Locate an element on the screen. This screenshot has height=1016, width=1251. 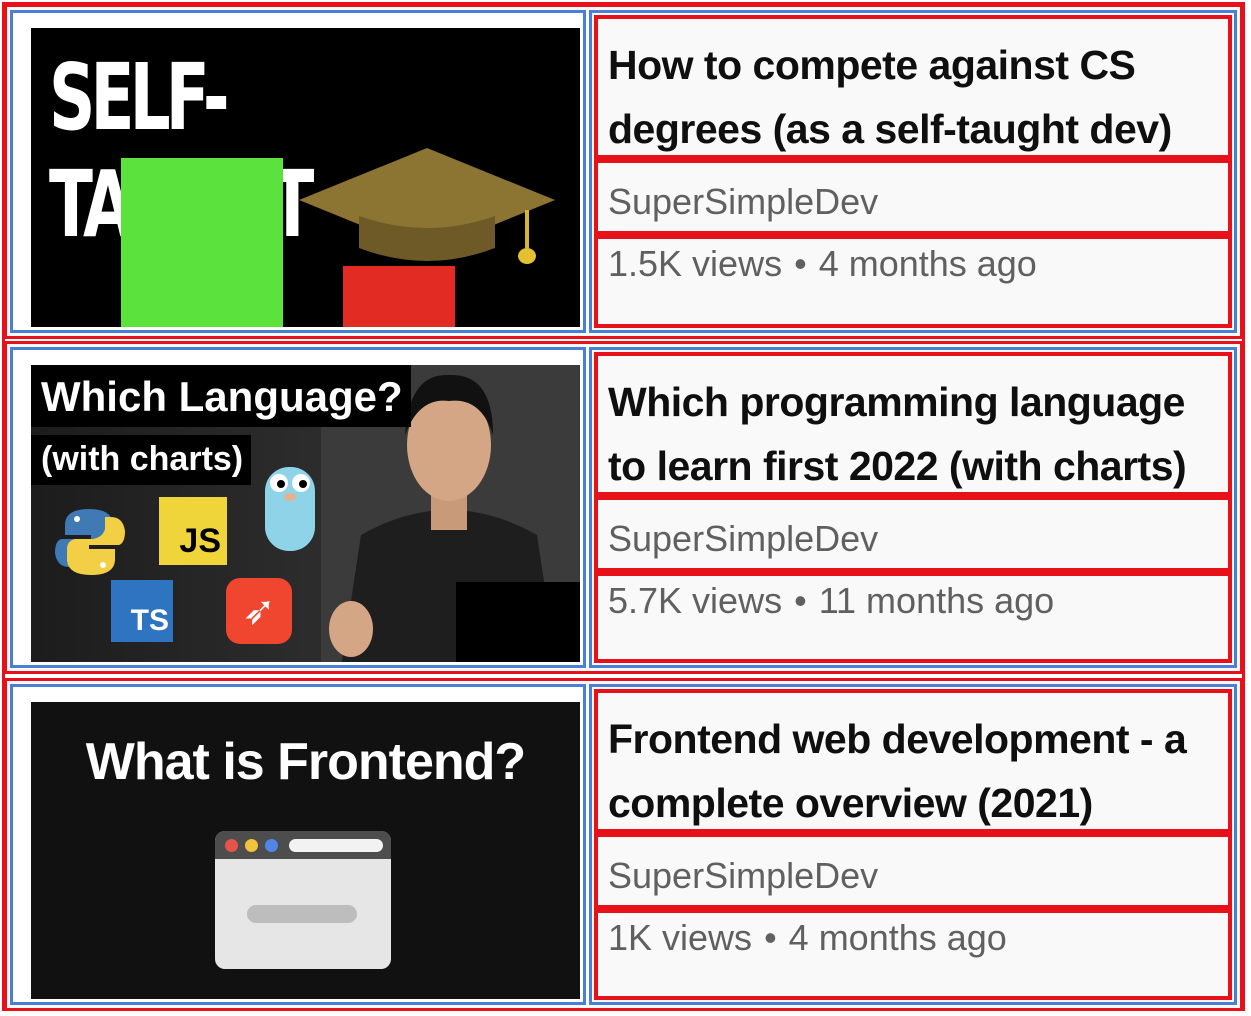
thumbnail-frame: What is Frontend? is located at coordinates (298, 844).